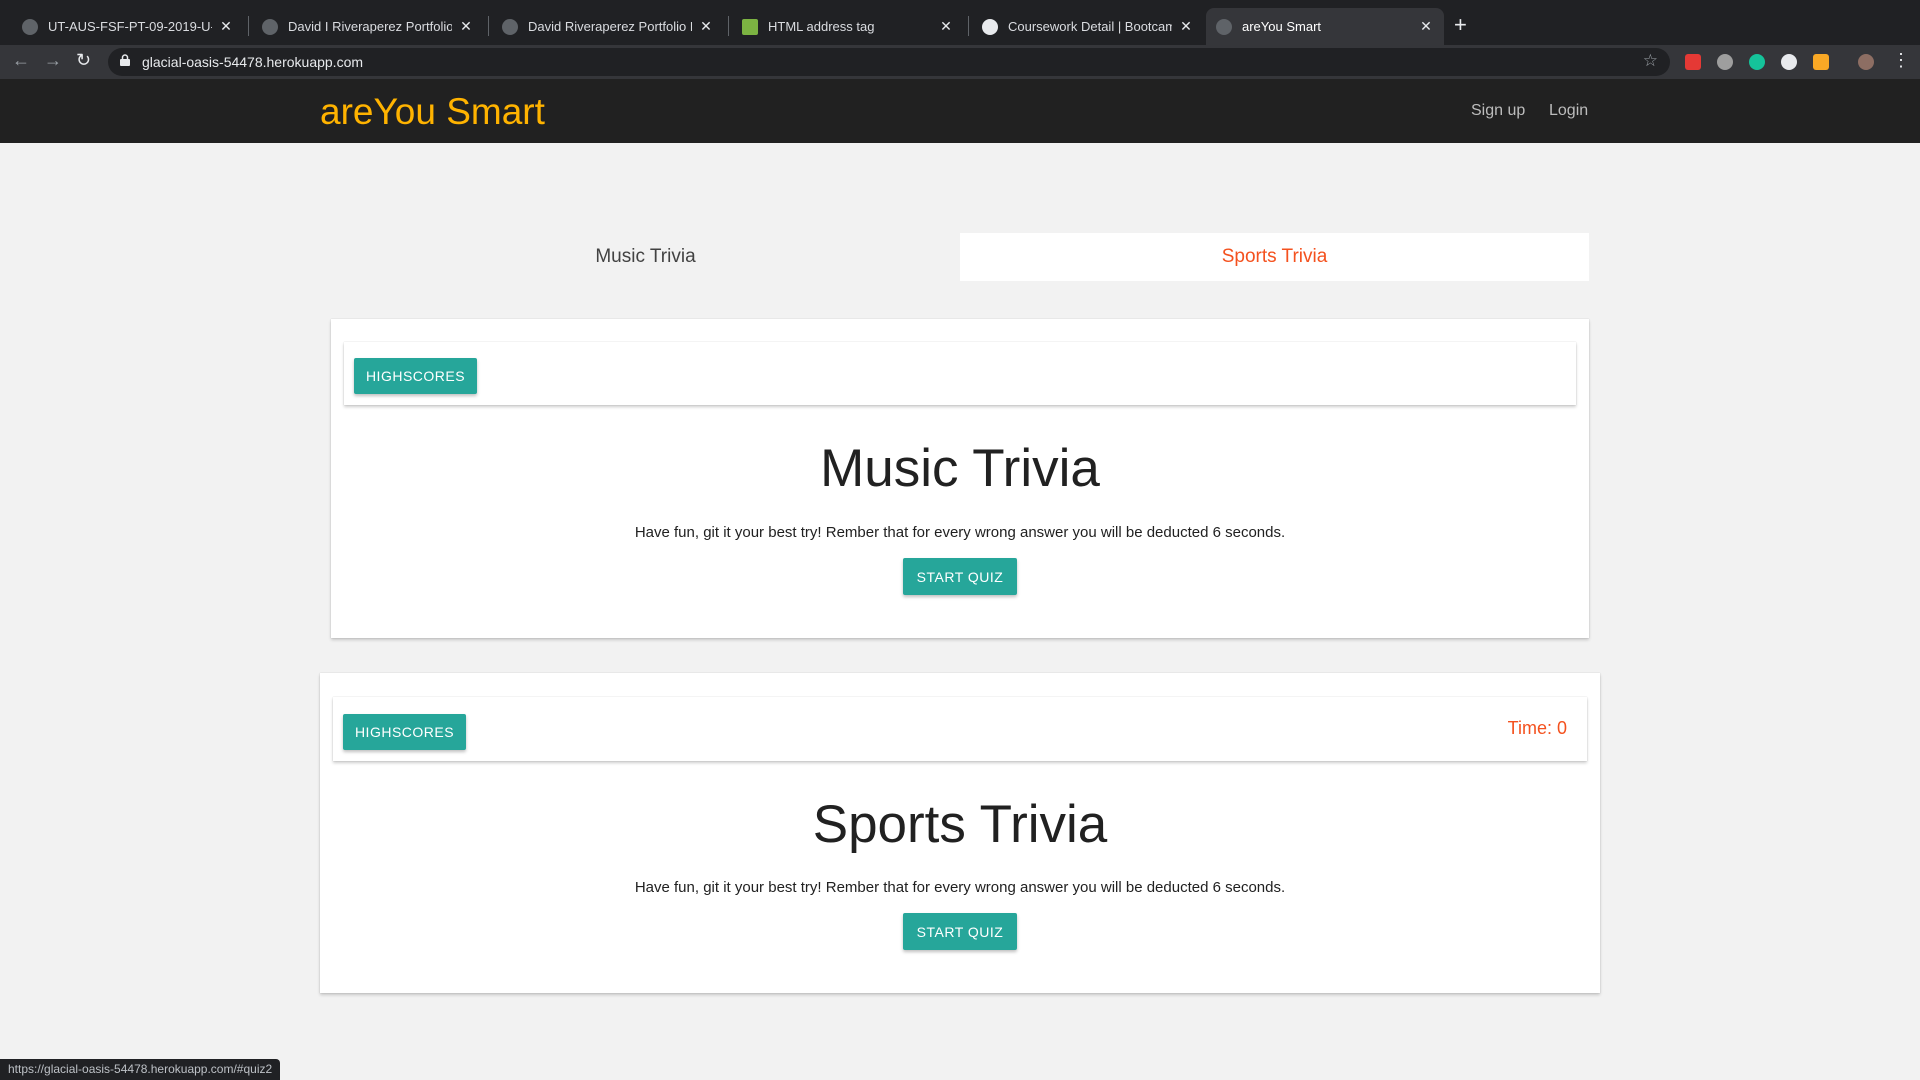 Image resolution: width=1920 pixels, height=1080 pixels. Describe the element at coordinates (253, 62) in the screenshot. I see `address-url: glacial-oasis-54478.herokuapp.com` at that location.